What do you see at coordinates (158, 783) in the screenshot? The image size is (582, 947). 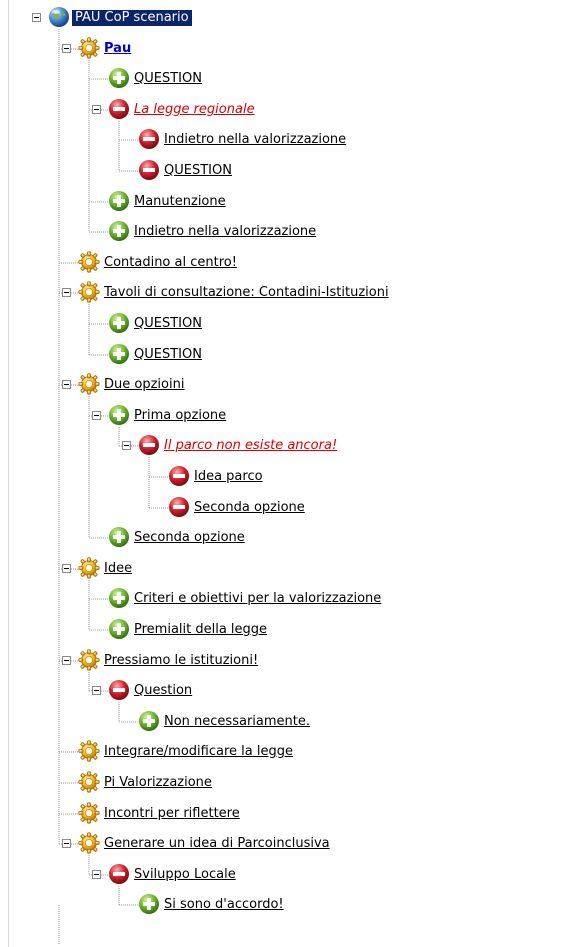 I see `tree-node-label: Pi Valorizzazione` at bounding box center [158, 783].